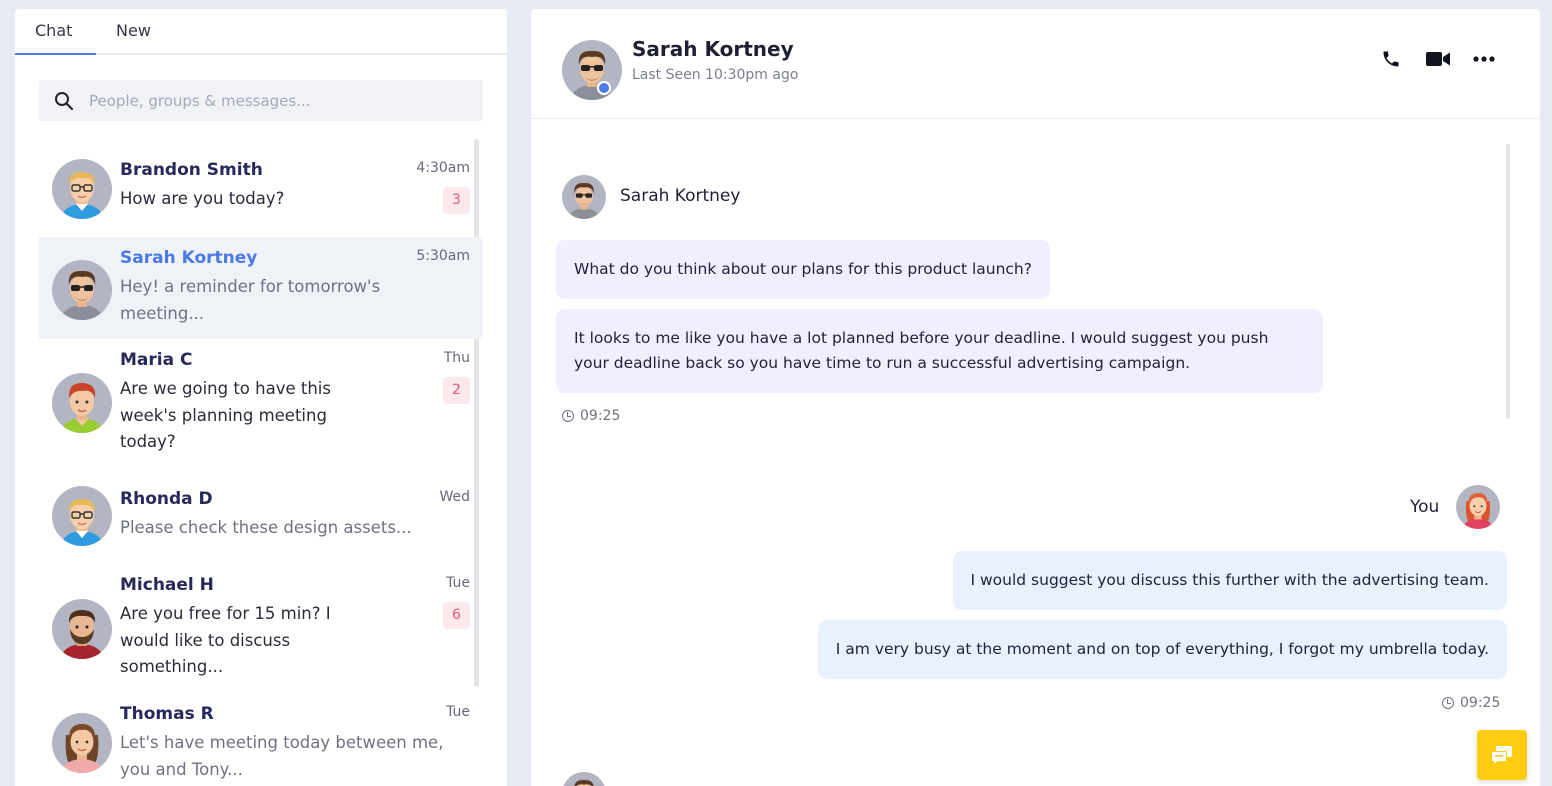 The height and width of the screenshot is (786, 1552). I want to click on call-button, so click(1391, 59).